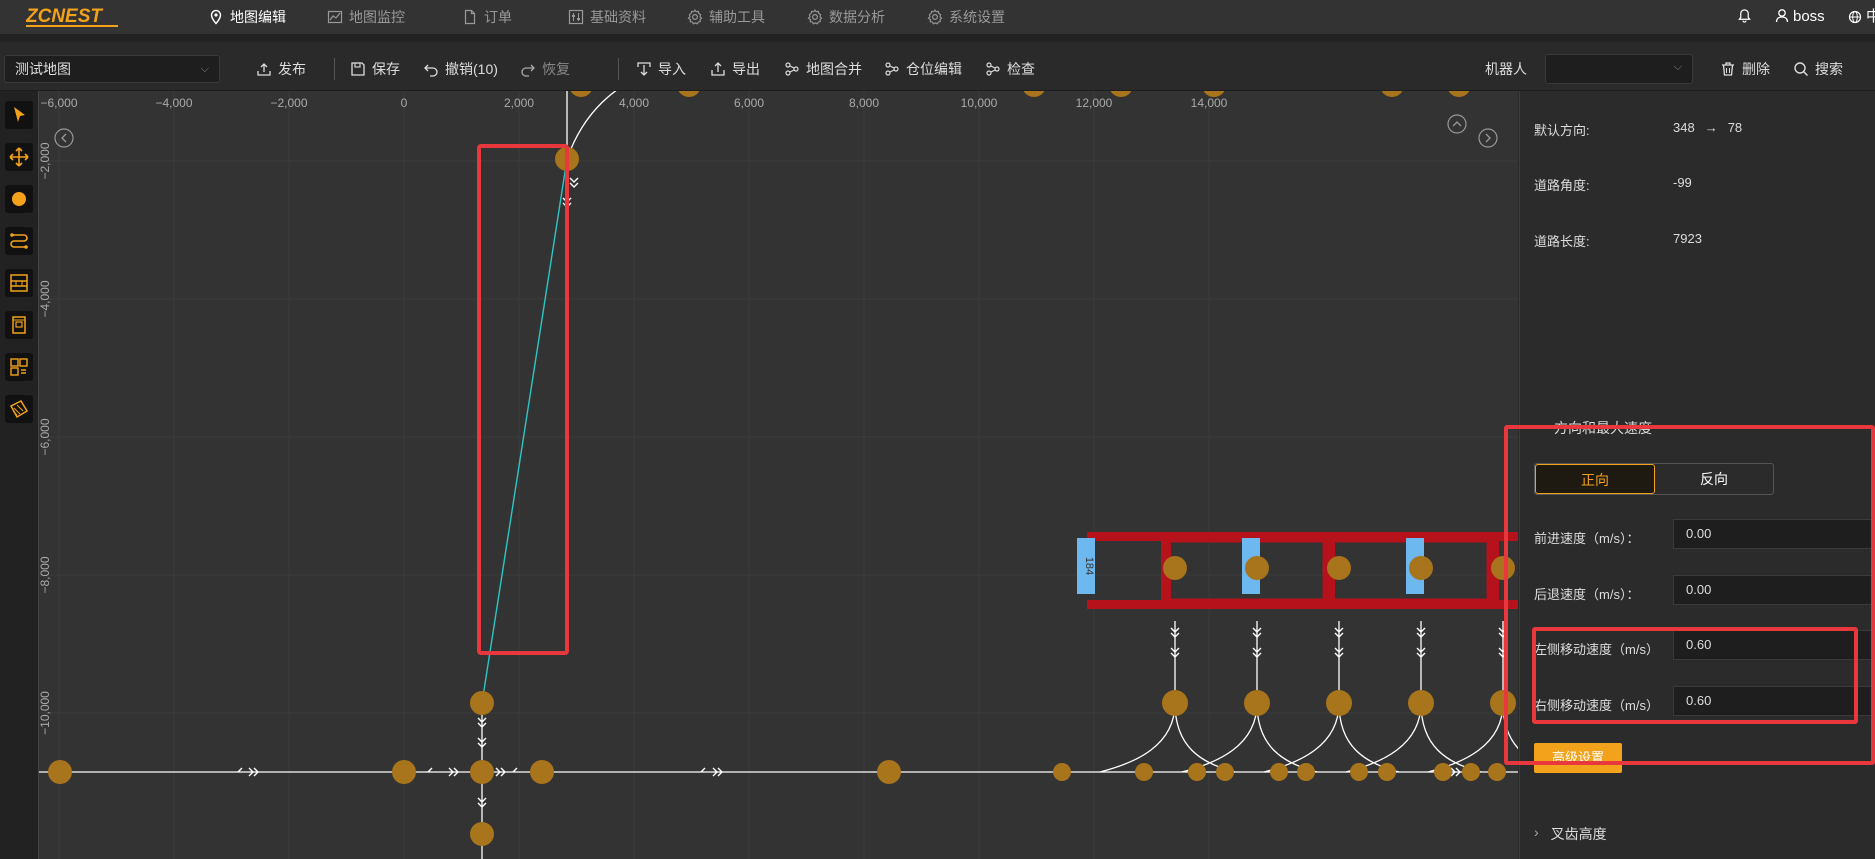 The width and height of the screenshot is (1875, 859). I want to click on y-tick-label: −4,000, so click(45, 298).